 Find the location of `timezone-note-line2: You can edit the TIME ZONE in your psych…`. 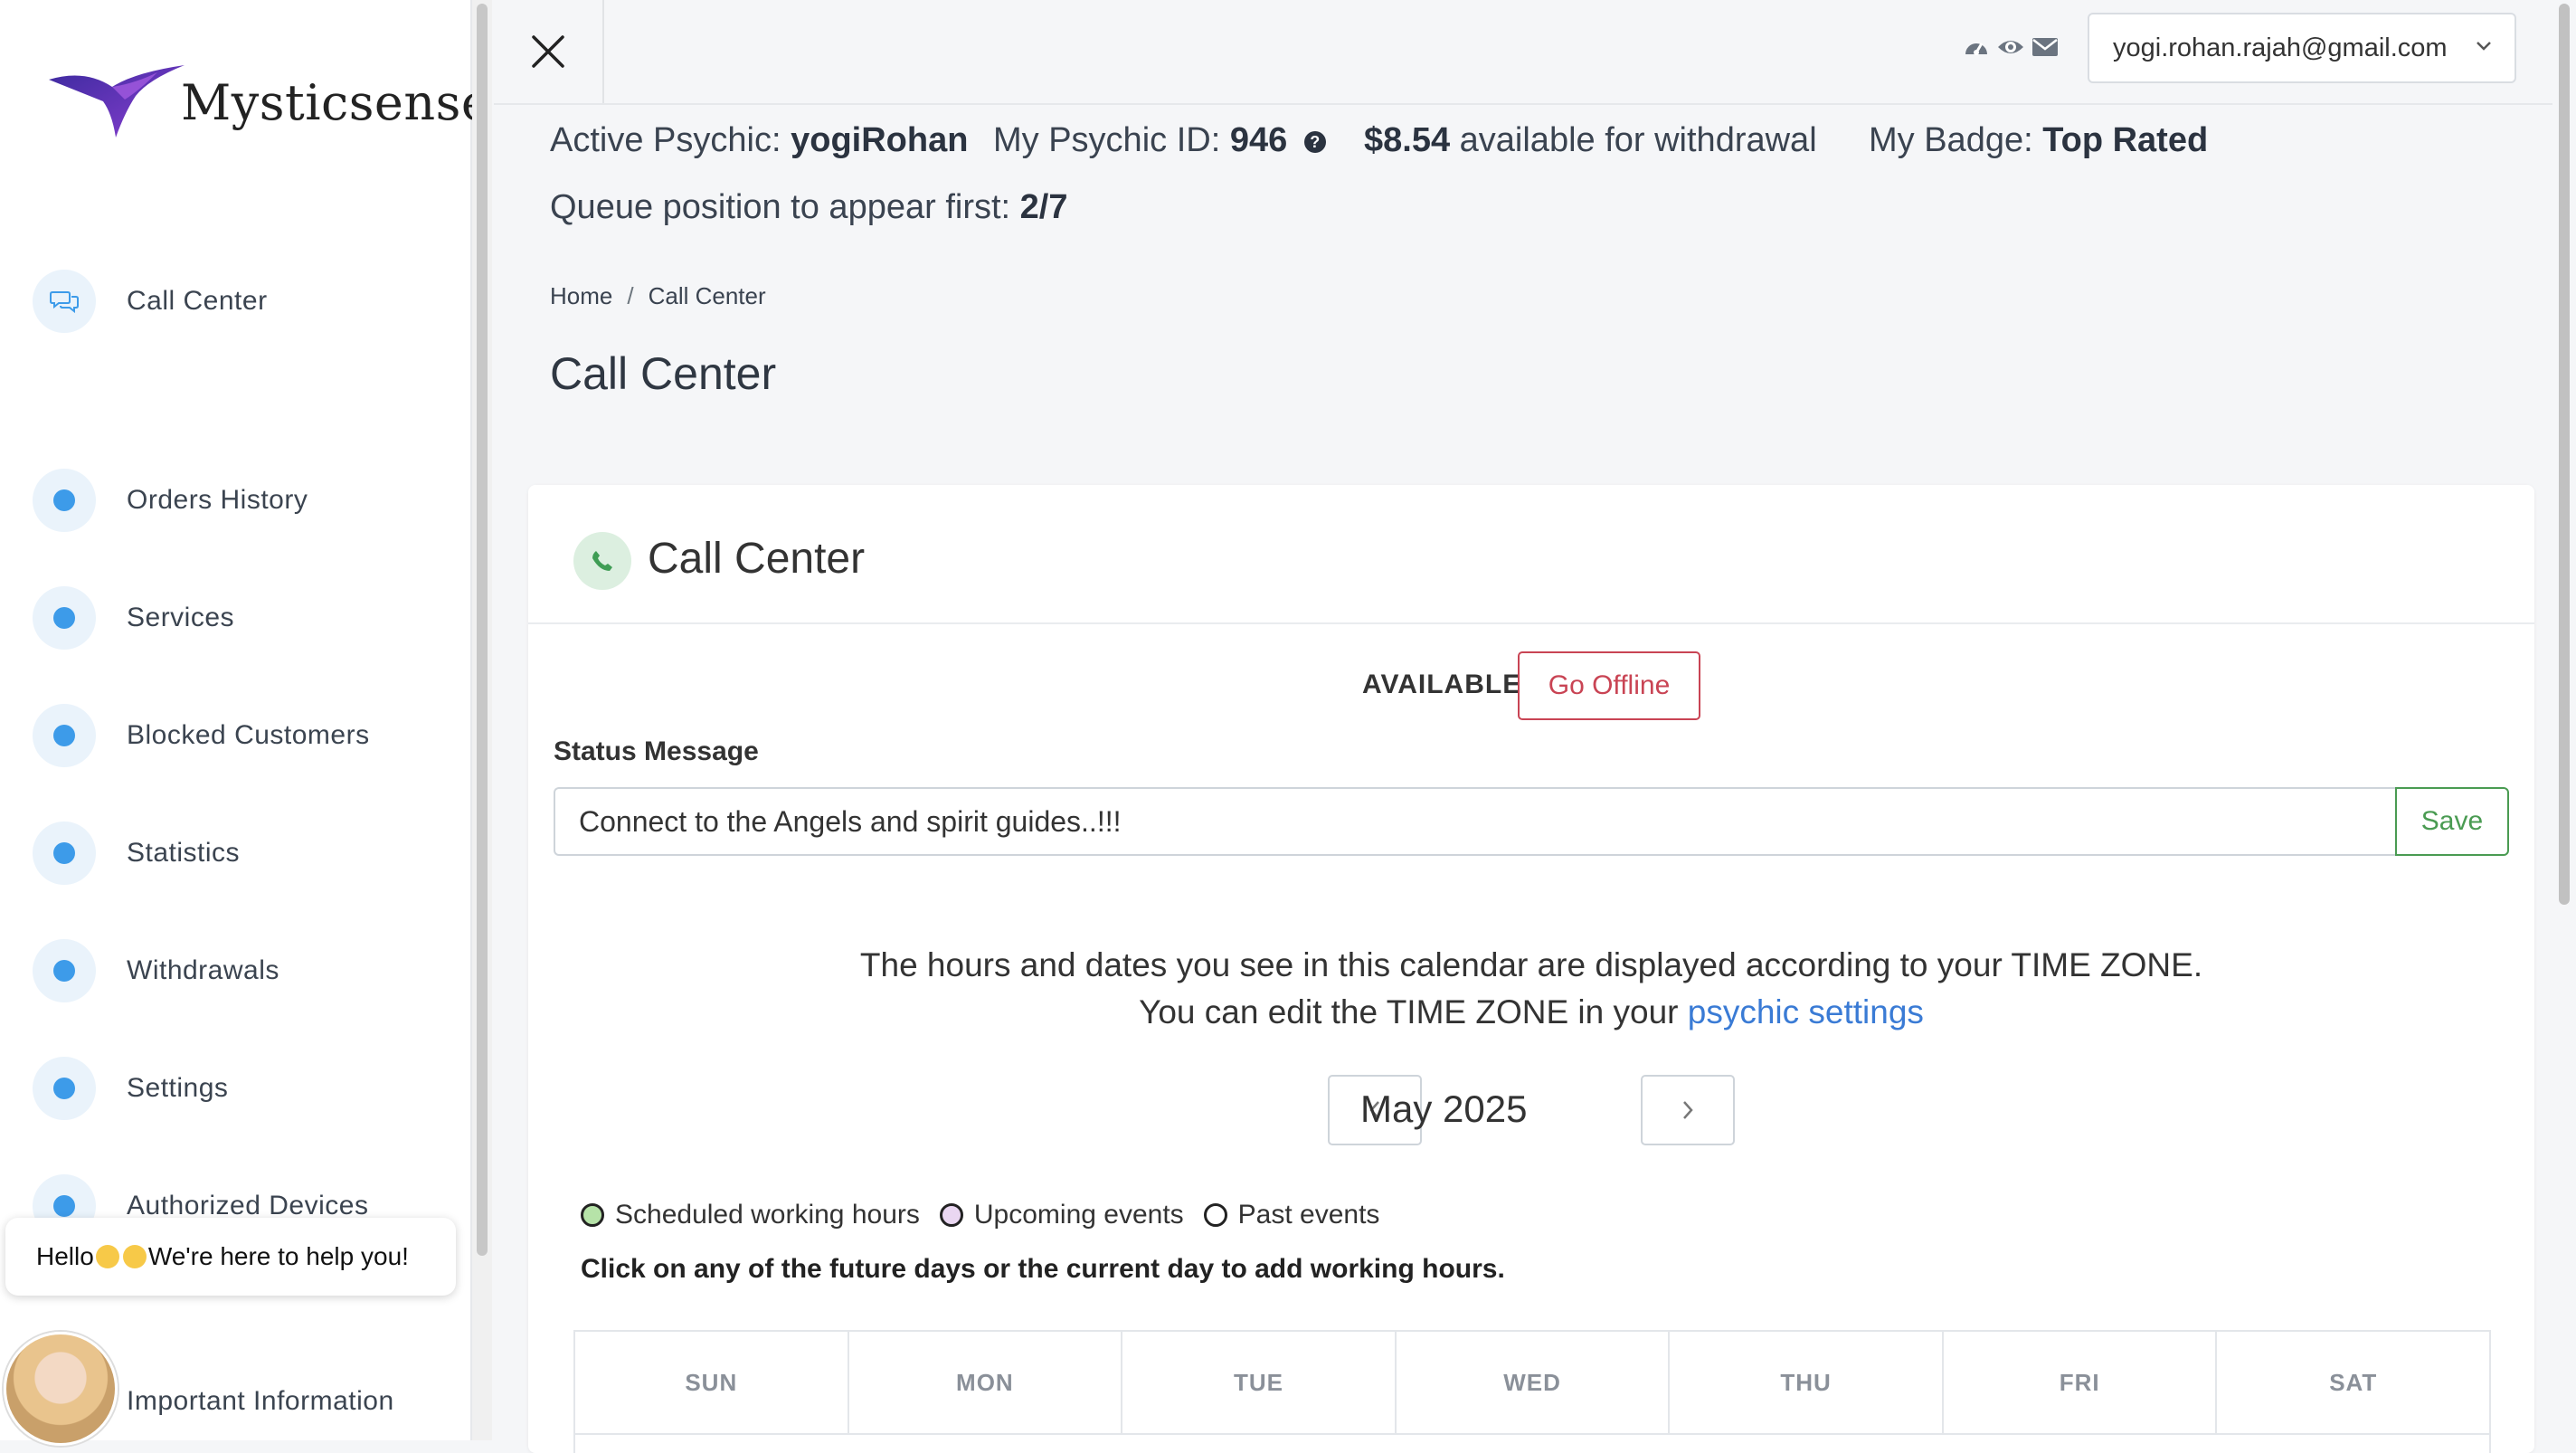

timezone-note-line2: You can edit the TIME ZONE in your psych… is located at coordinates (1531, 1012).